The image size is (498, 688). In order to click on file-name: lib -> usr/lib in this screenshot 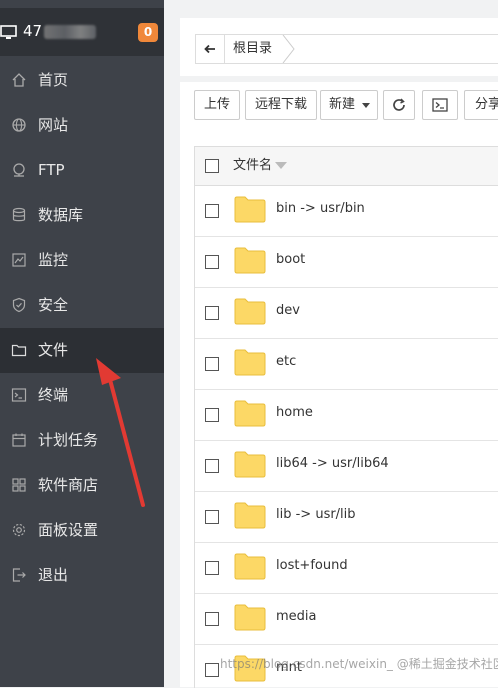, I will do `click(316, 515)`.